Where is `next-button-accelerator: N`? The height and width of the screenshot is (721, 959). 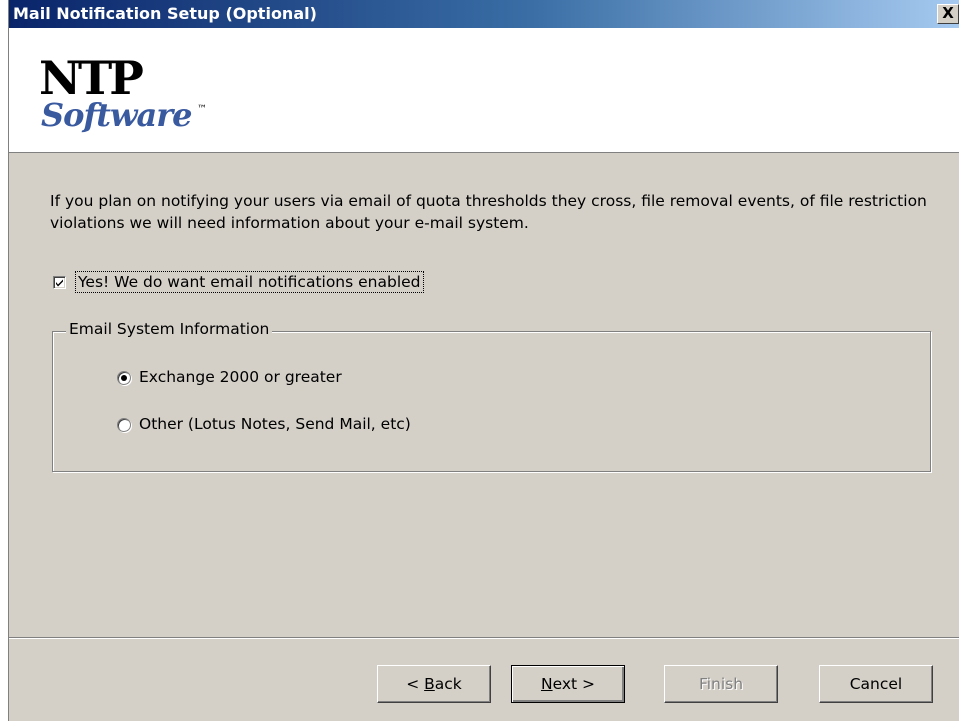 next-button-accelerator: N is located at coordinates (546, 684).